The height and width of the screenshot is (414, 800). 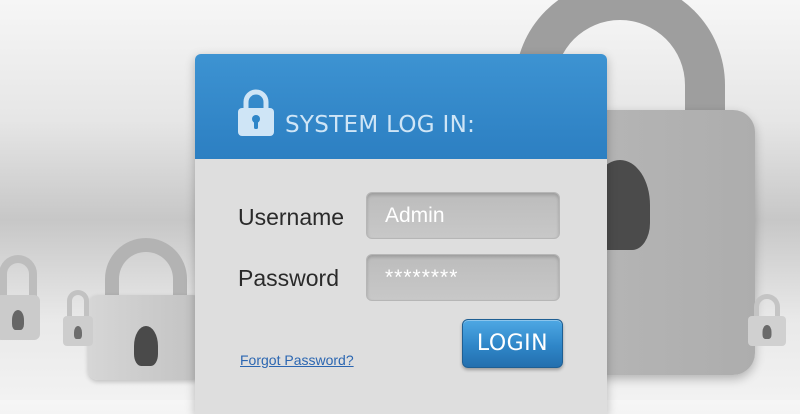 I want to click on padlock-icon, so click(x=256, y=112).